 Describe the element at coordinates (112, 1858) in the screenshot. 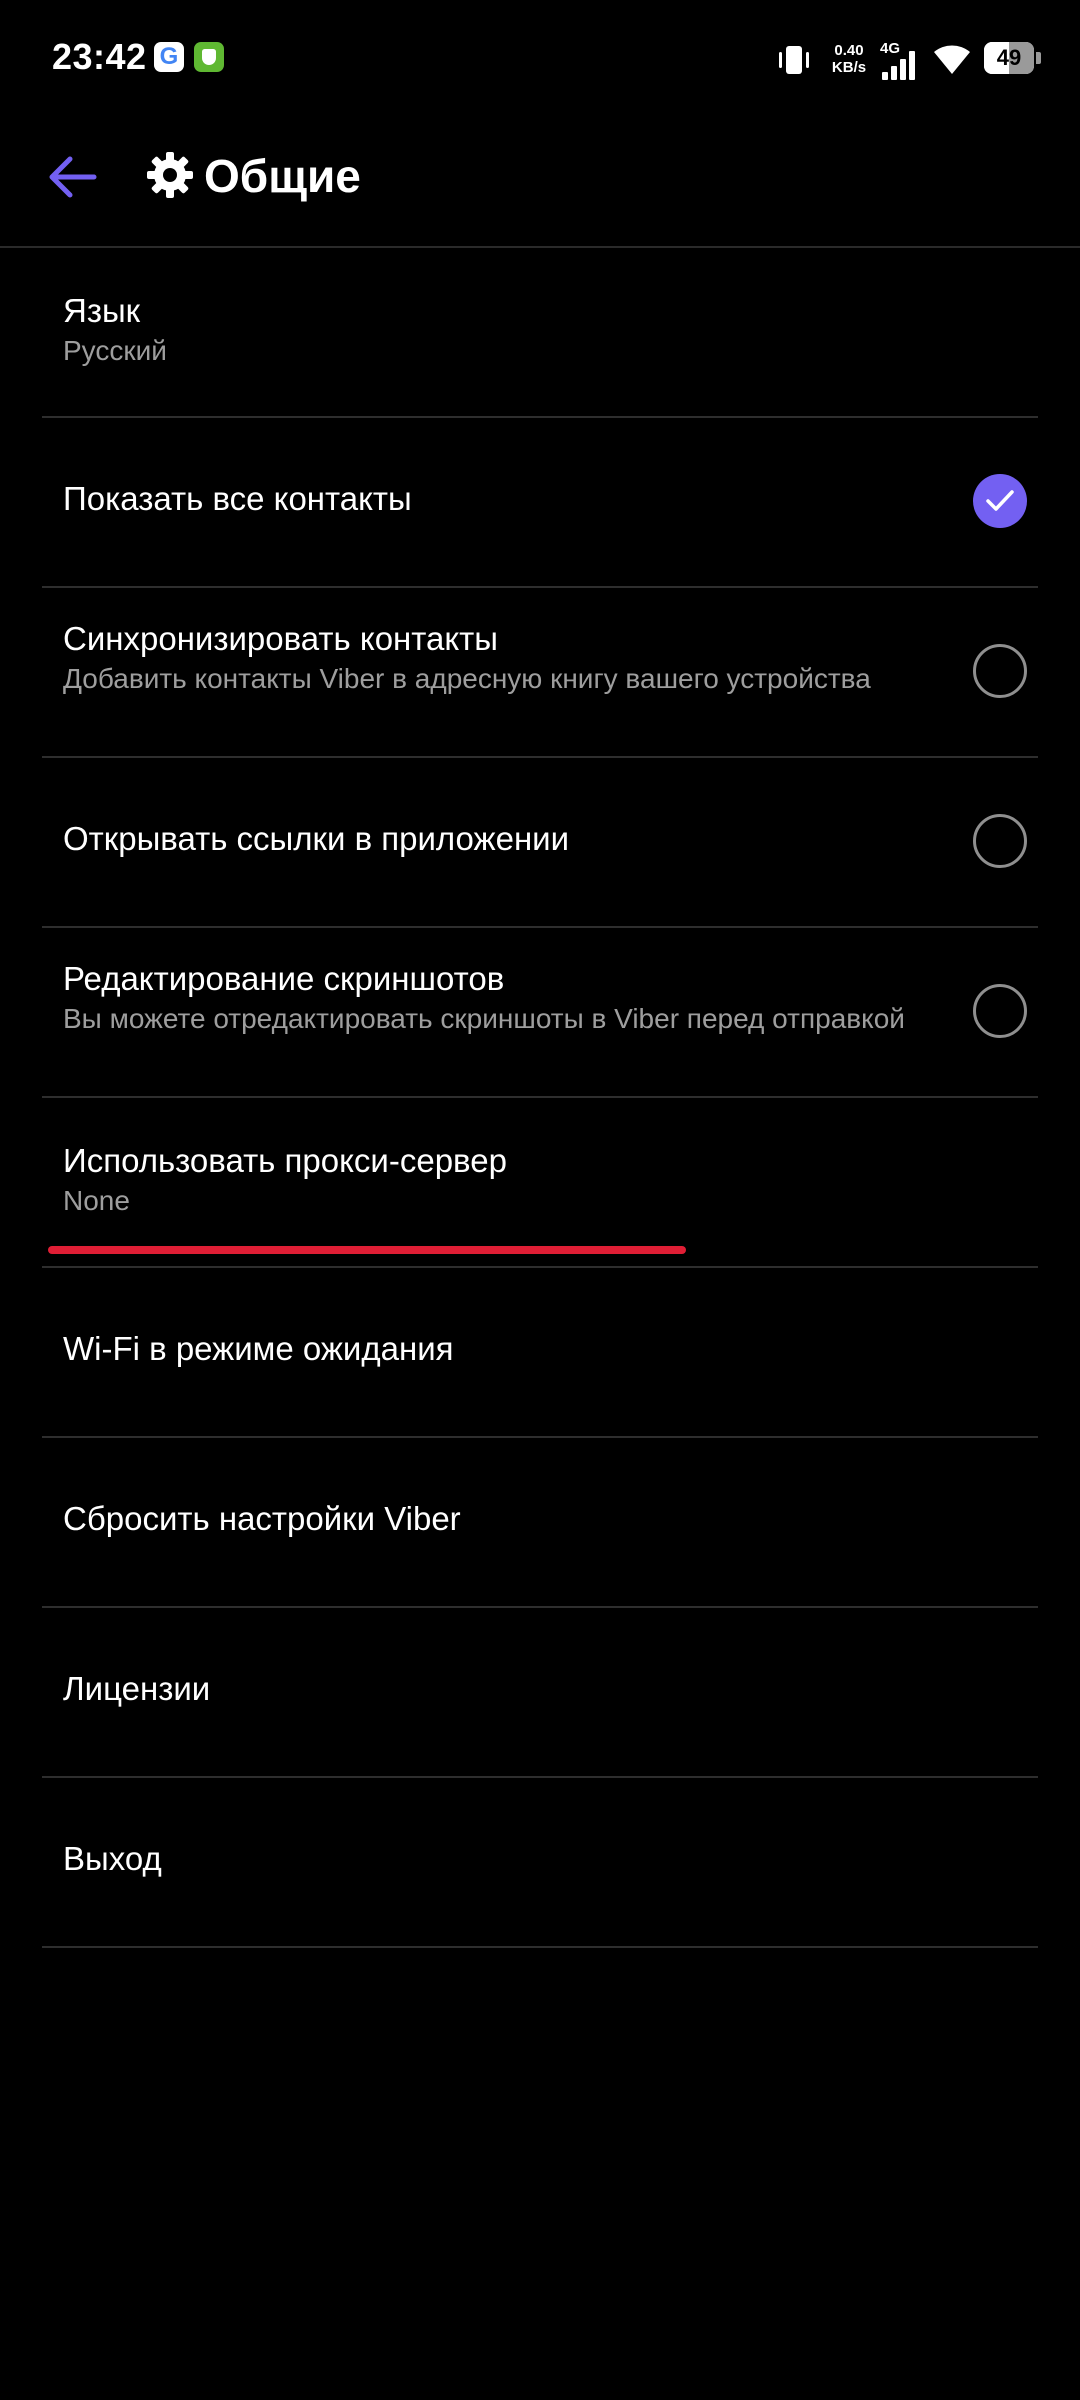

I see `setting-title: Выход` at that location.